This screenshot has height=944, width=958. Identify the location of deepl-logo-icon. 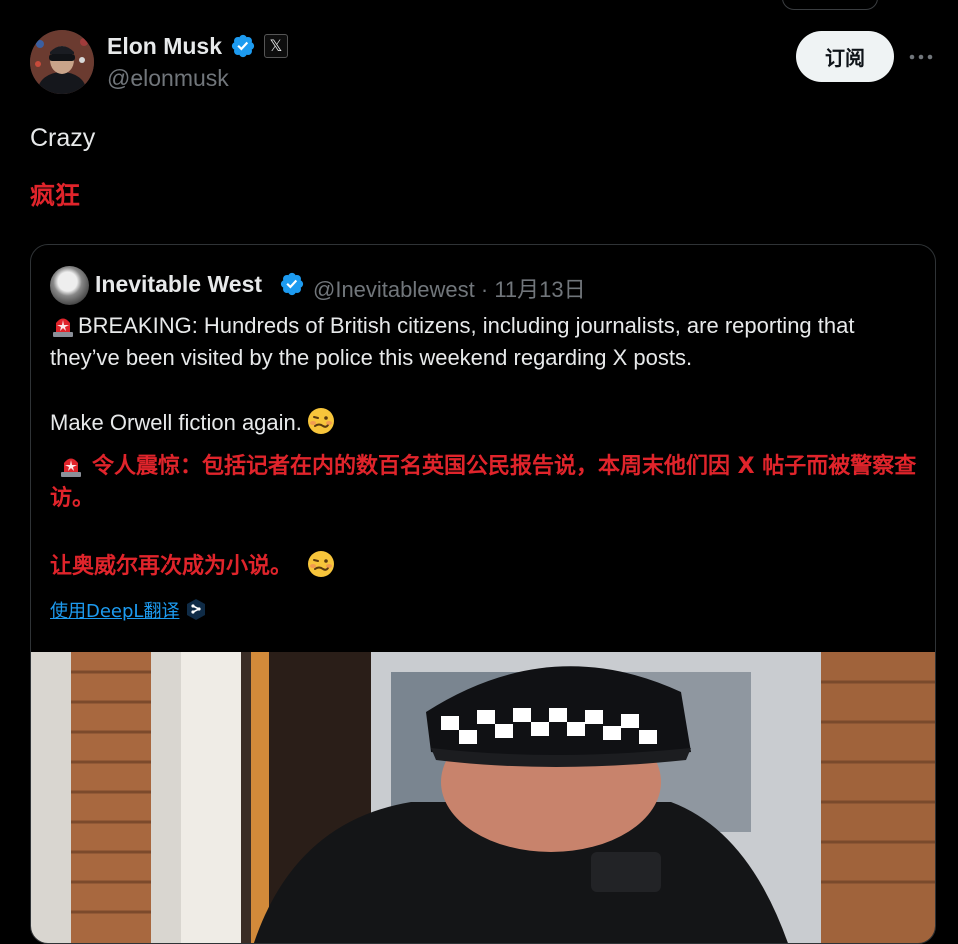
(196, 610).